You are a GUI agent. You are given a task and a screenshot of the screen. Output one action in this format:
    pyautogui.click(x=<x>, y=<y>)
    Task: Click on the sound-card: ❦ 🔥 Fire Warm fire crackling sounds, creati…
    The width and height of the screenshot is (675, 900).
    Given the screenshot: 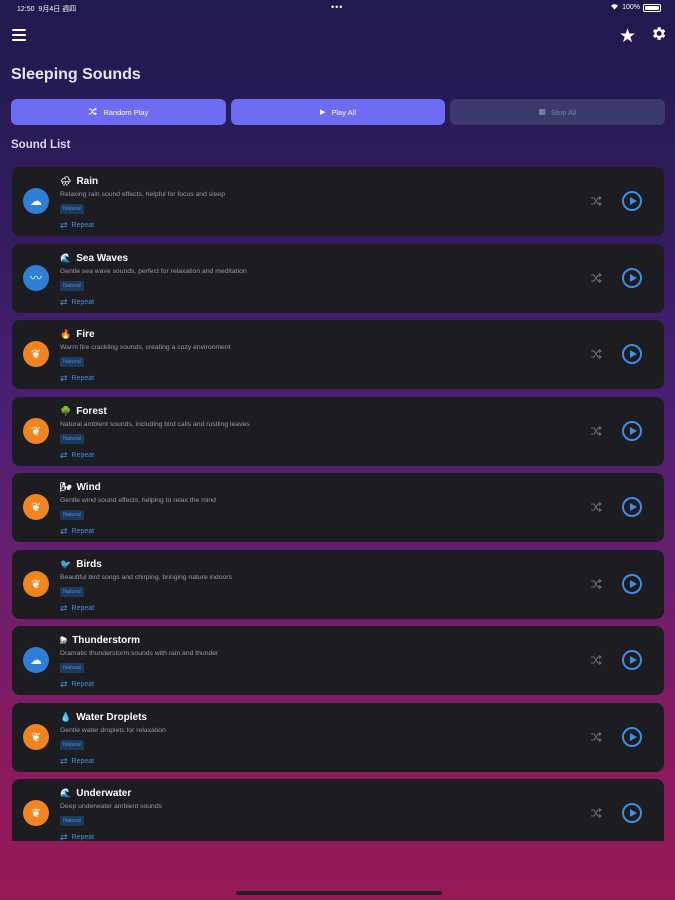 What is the action you would take?
    pyautogui.click(x=338, y=354)
    